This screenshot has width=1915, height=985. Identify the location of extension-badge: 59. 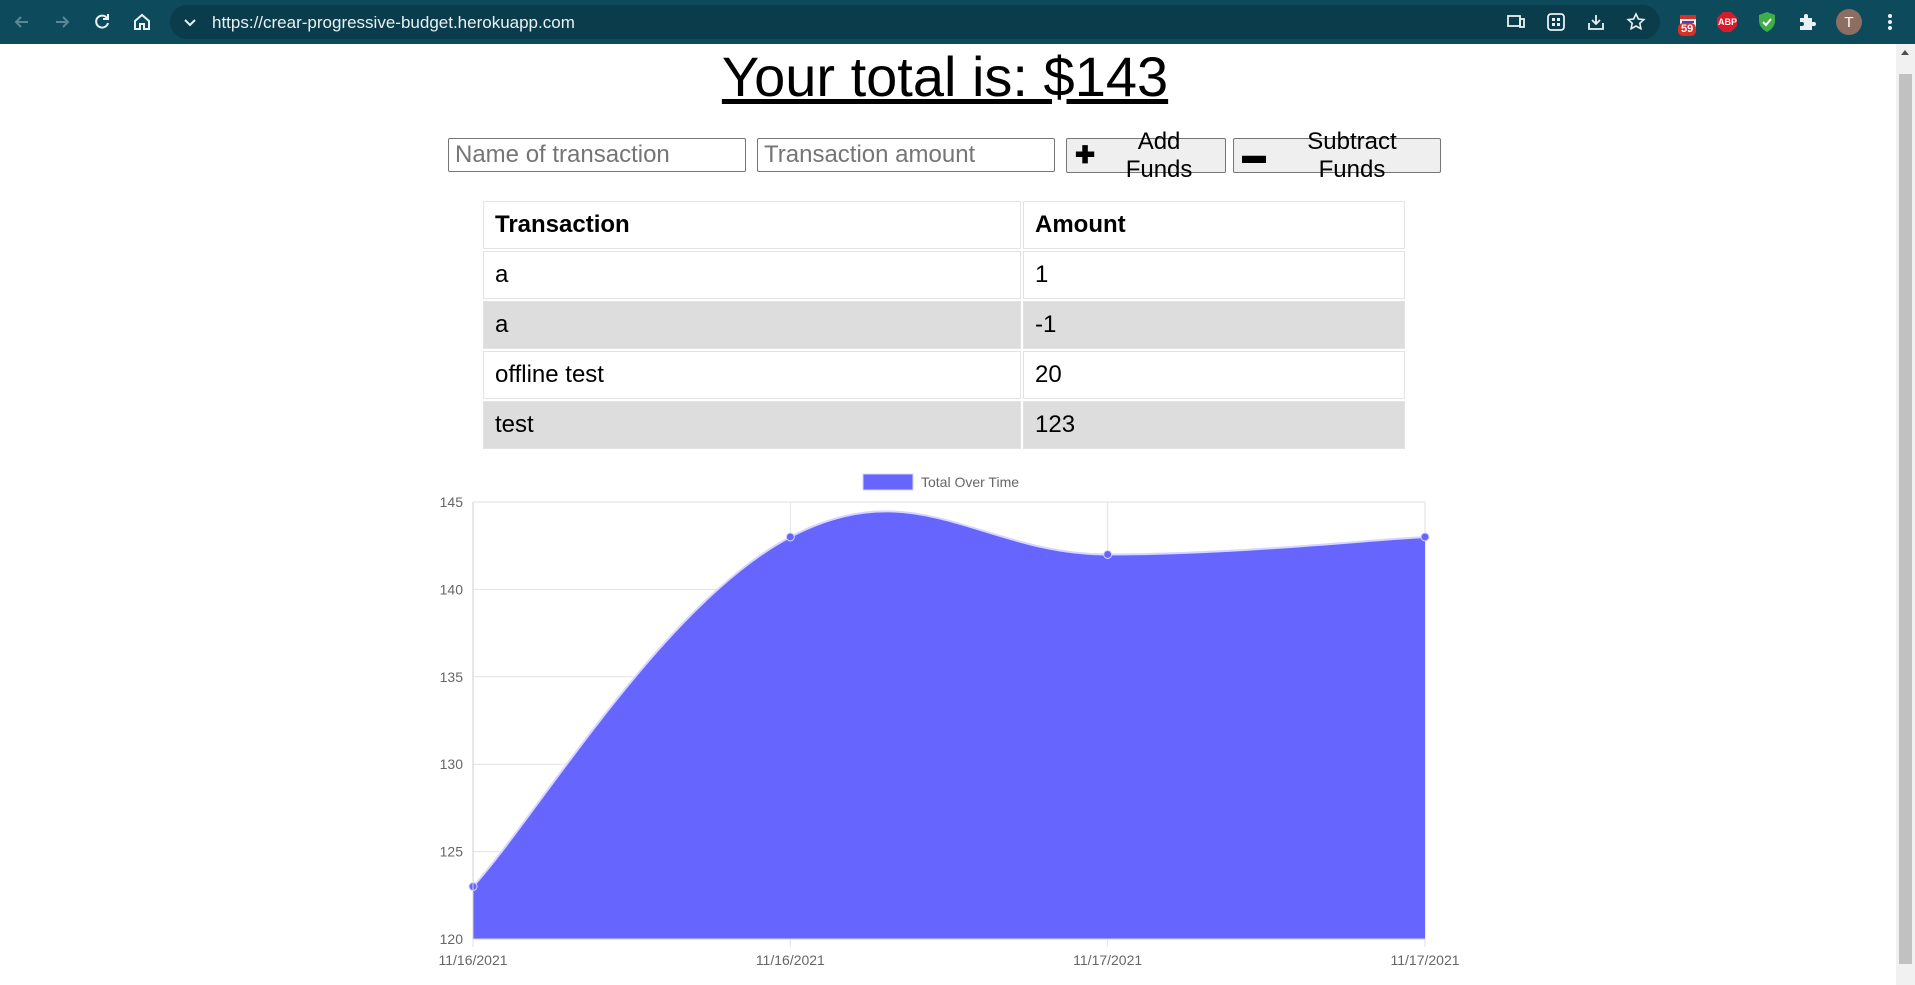
(1687, 29).